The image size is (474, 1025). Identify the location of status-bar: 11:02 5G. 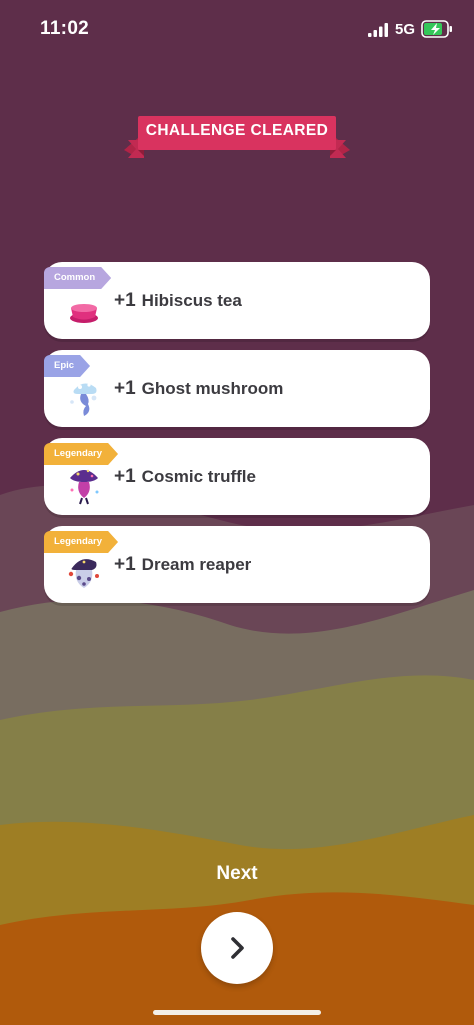
(237, 30).